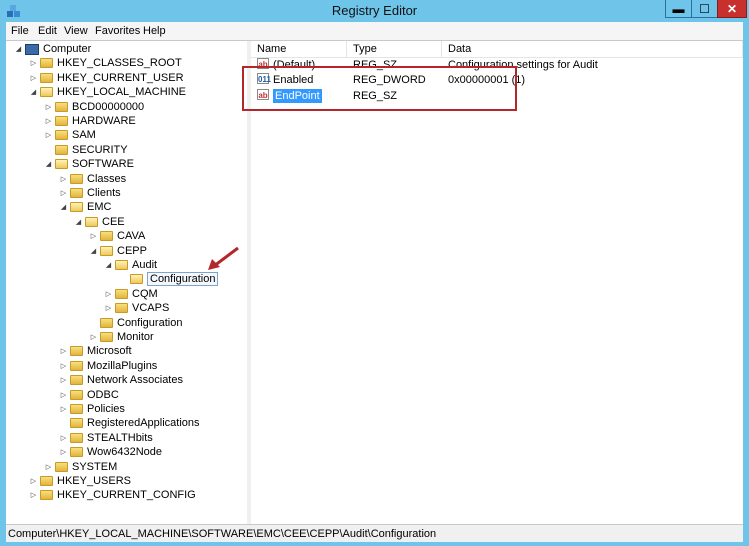  Describe the element at coordinates (122, 365) in the screenshot. I see `tree-item-label: MozillaPlugins` at that location.